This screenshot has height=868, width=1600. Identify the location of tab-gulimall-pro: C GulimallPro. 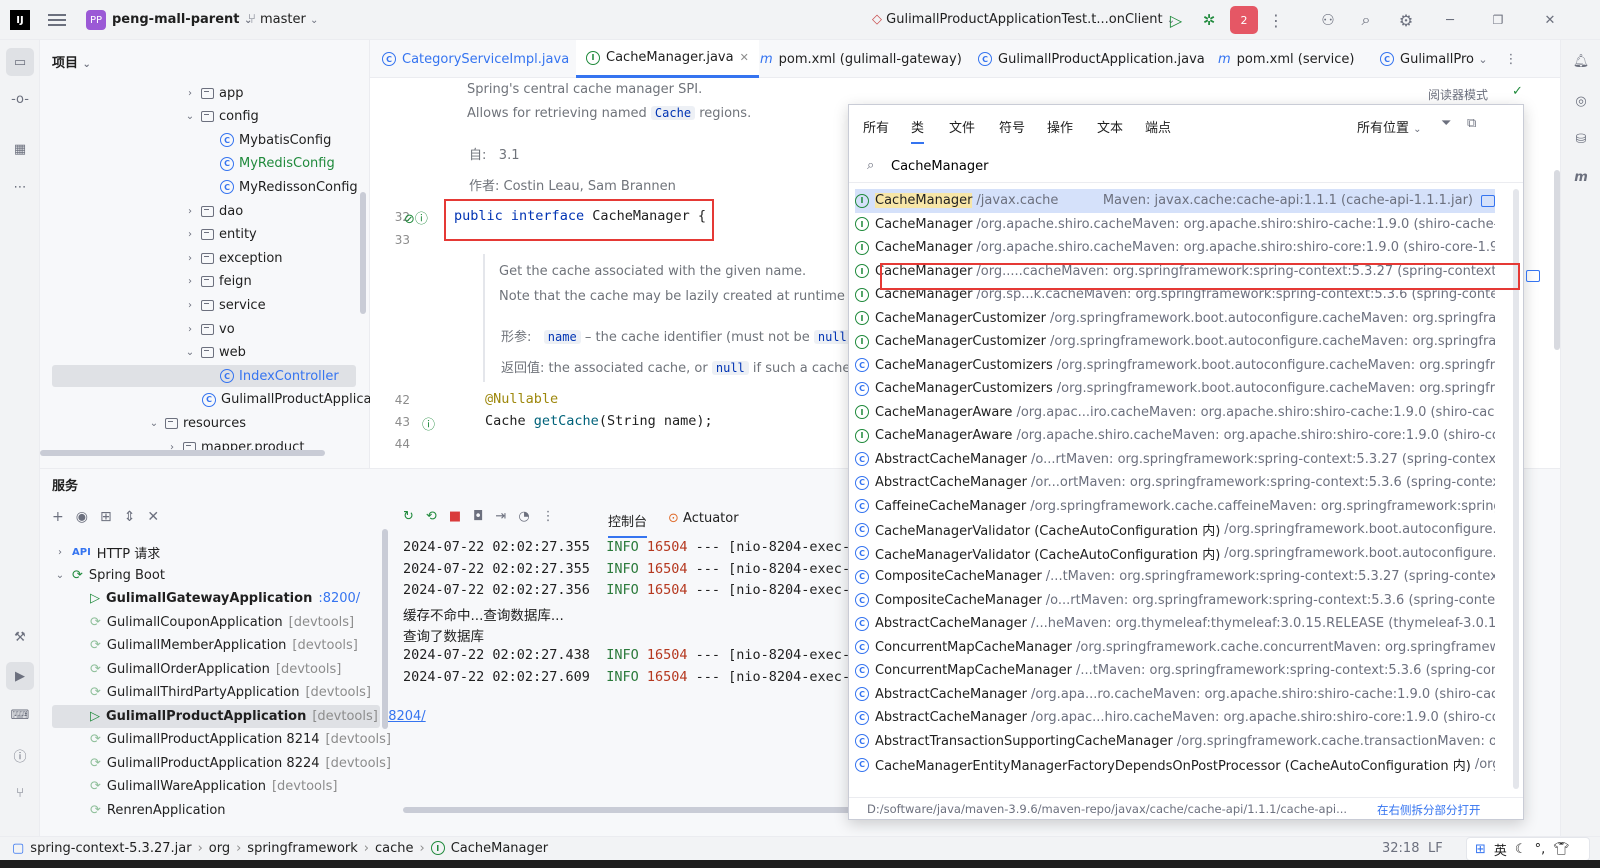
(1427, 59).